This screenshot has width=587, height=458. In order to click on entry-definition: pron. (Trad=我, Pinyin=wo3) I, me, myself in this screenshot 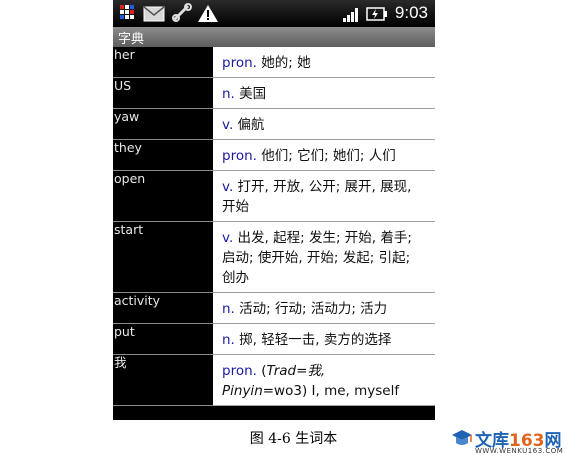, I will do `click(324, 380)`.